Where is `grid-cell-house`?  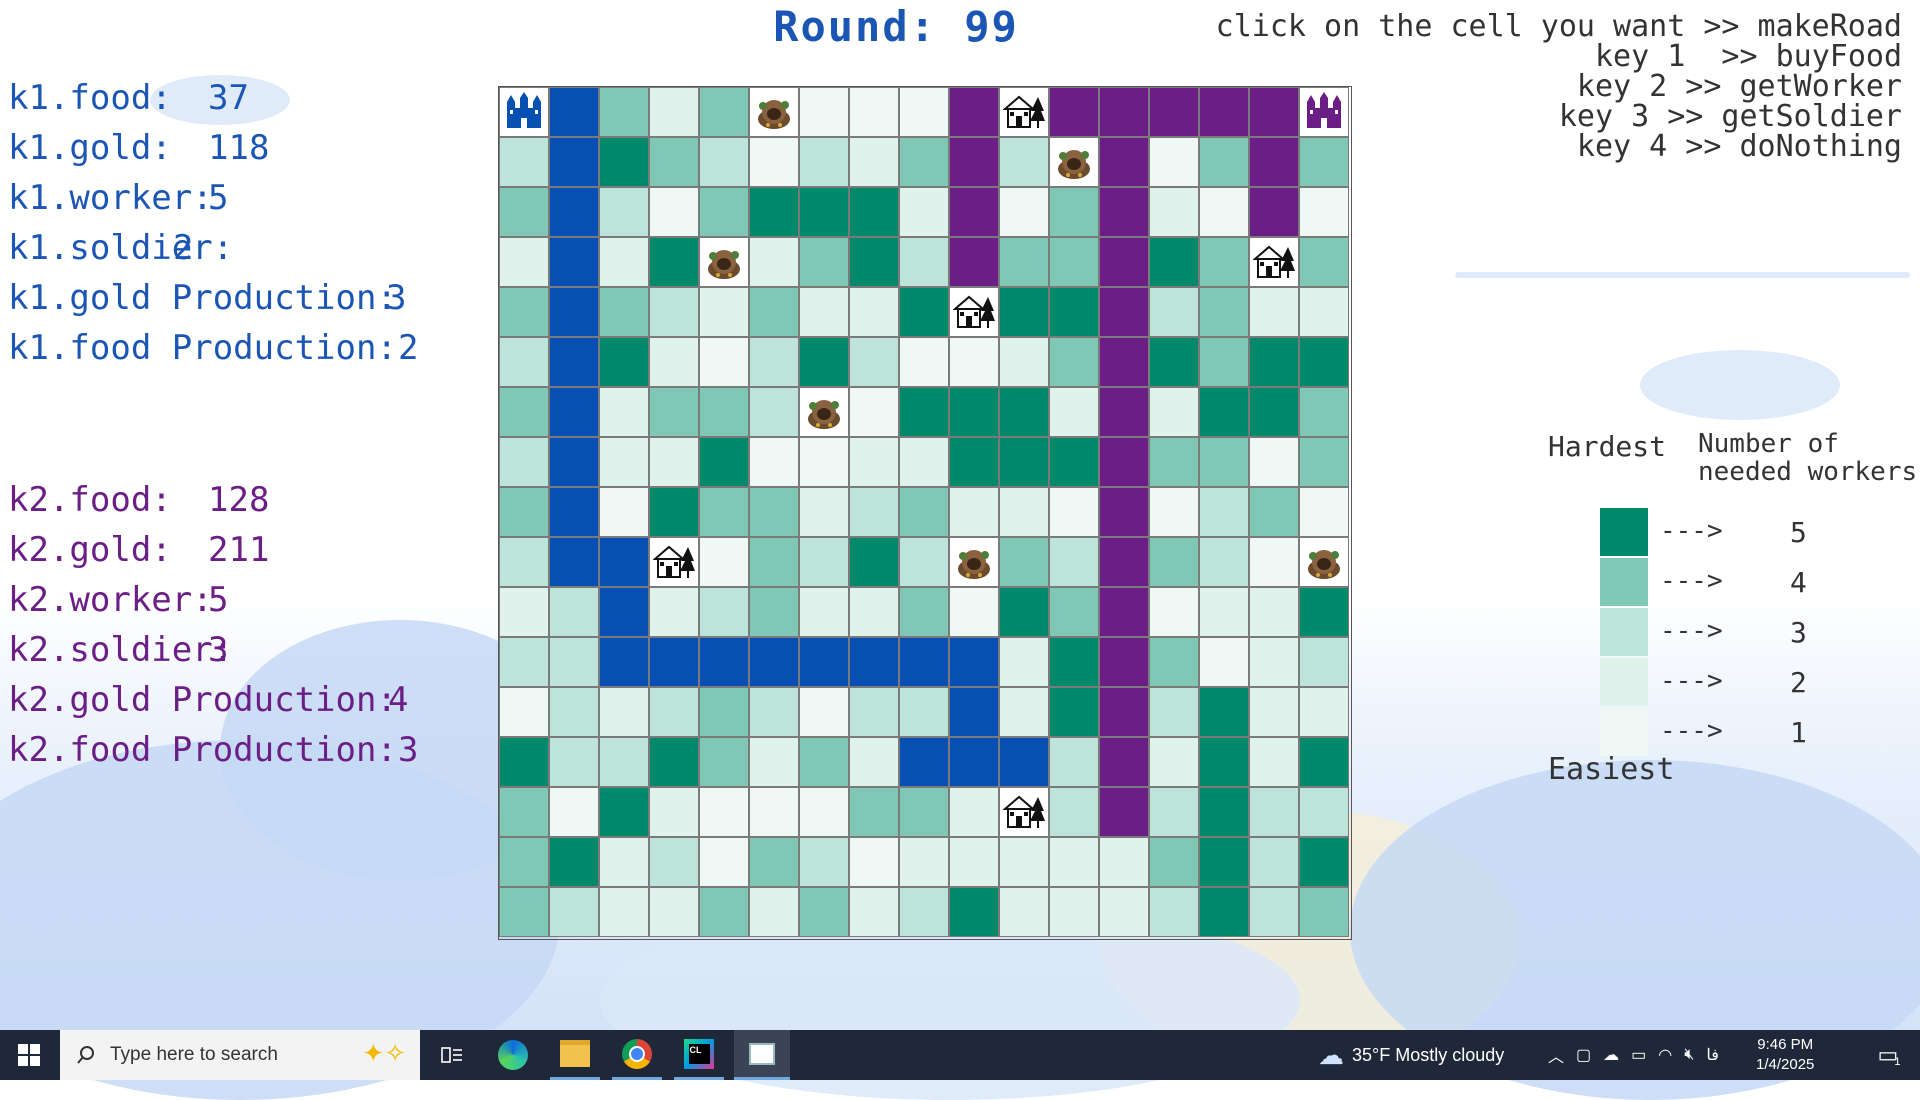
grid-cell-house is located at coordinates (674, 562).